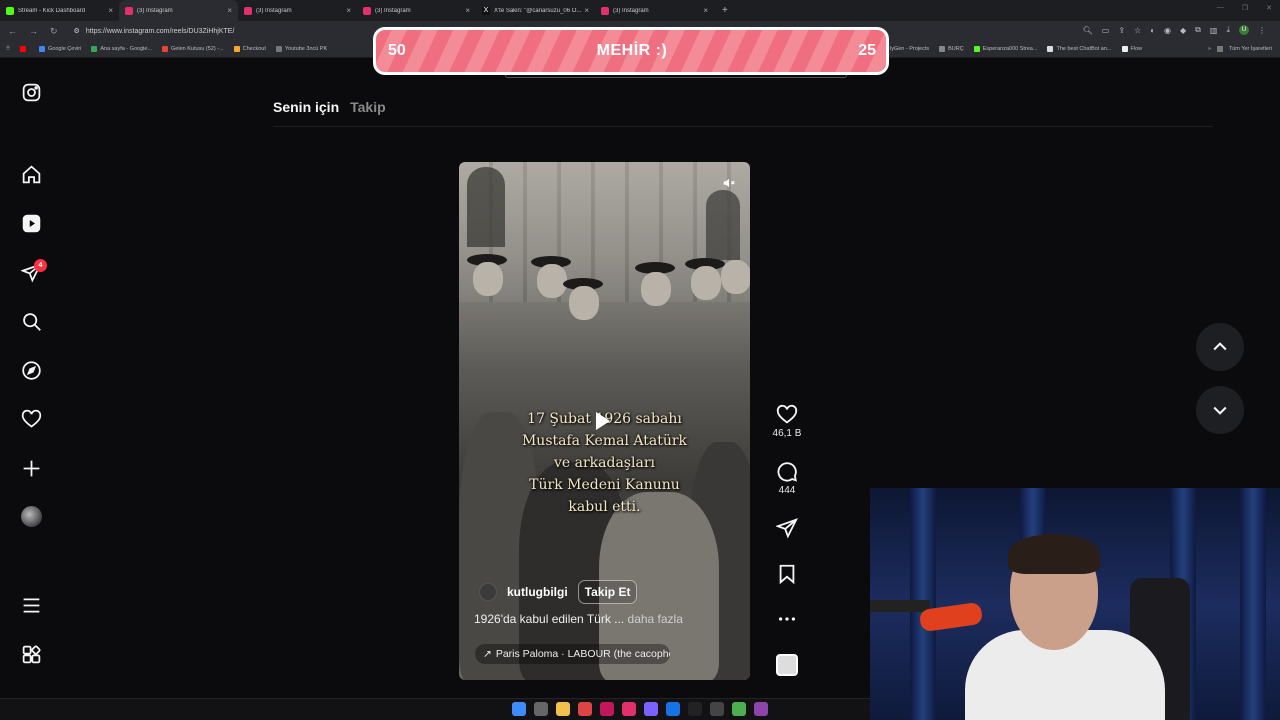 Image resolution: width=1280 pixels, height=720 pixels. I want to click on play-icon, so click(603, 421).